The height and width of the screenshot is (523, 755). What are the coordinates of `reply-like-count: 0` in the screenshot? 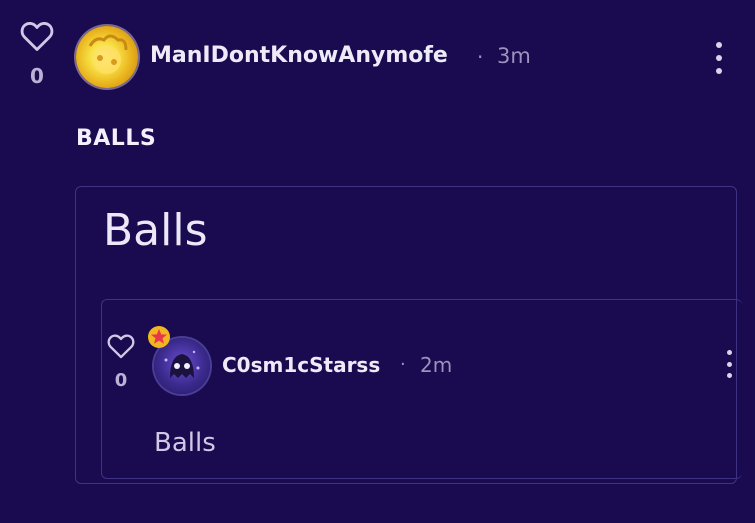 It's located at (121, 380).